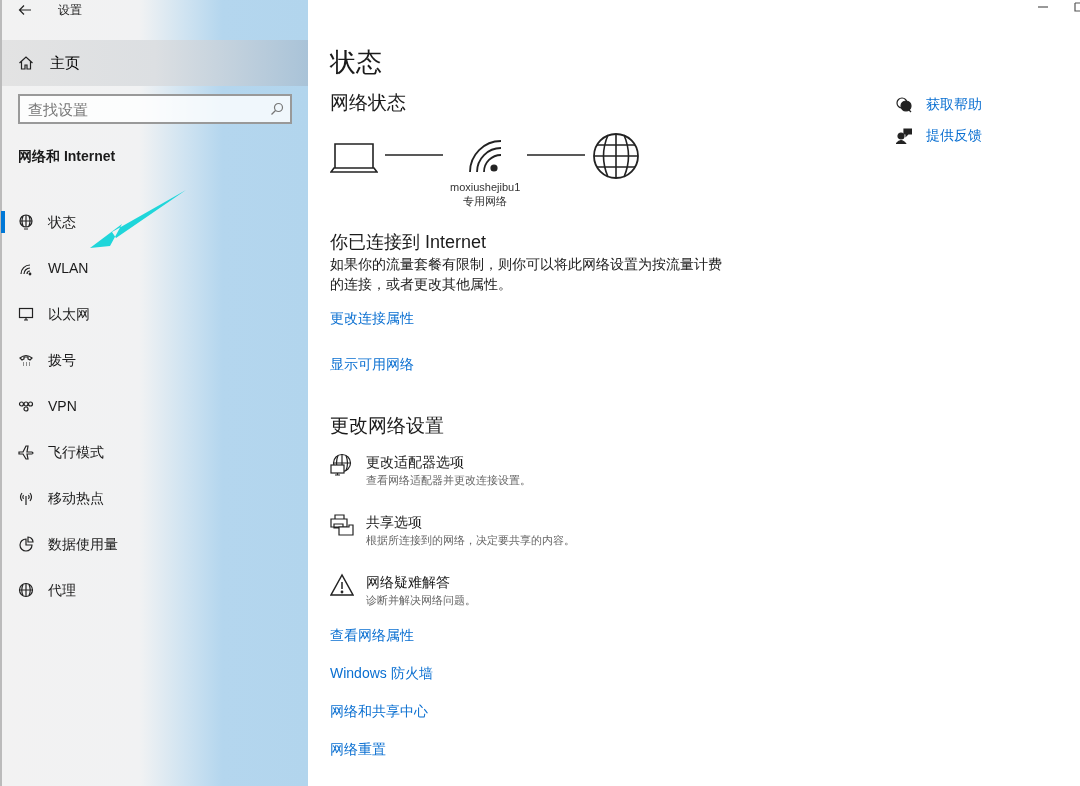  Describe the element at coordinates (155, 222) in the screenshot. I see `sidebar-nav-item: 状态` at that location.